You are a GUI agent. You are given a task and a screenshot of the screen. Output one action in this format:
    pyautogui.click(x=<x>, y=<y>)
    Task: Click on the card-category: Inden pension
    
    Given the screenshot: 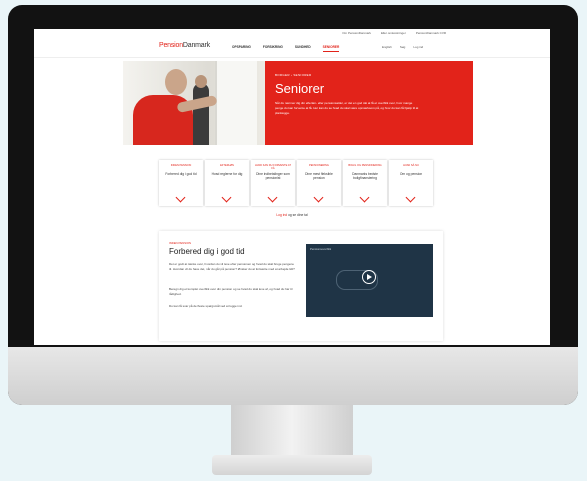 What is the action you would take?
    pyautogui.click(x=181, y=165)
    